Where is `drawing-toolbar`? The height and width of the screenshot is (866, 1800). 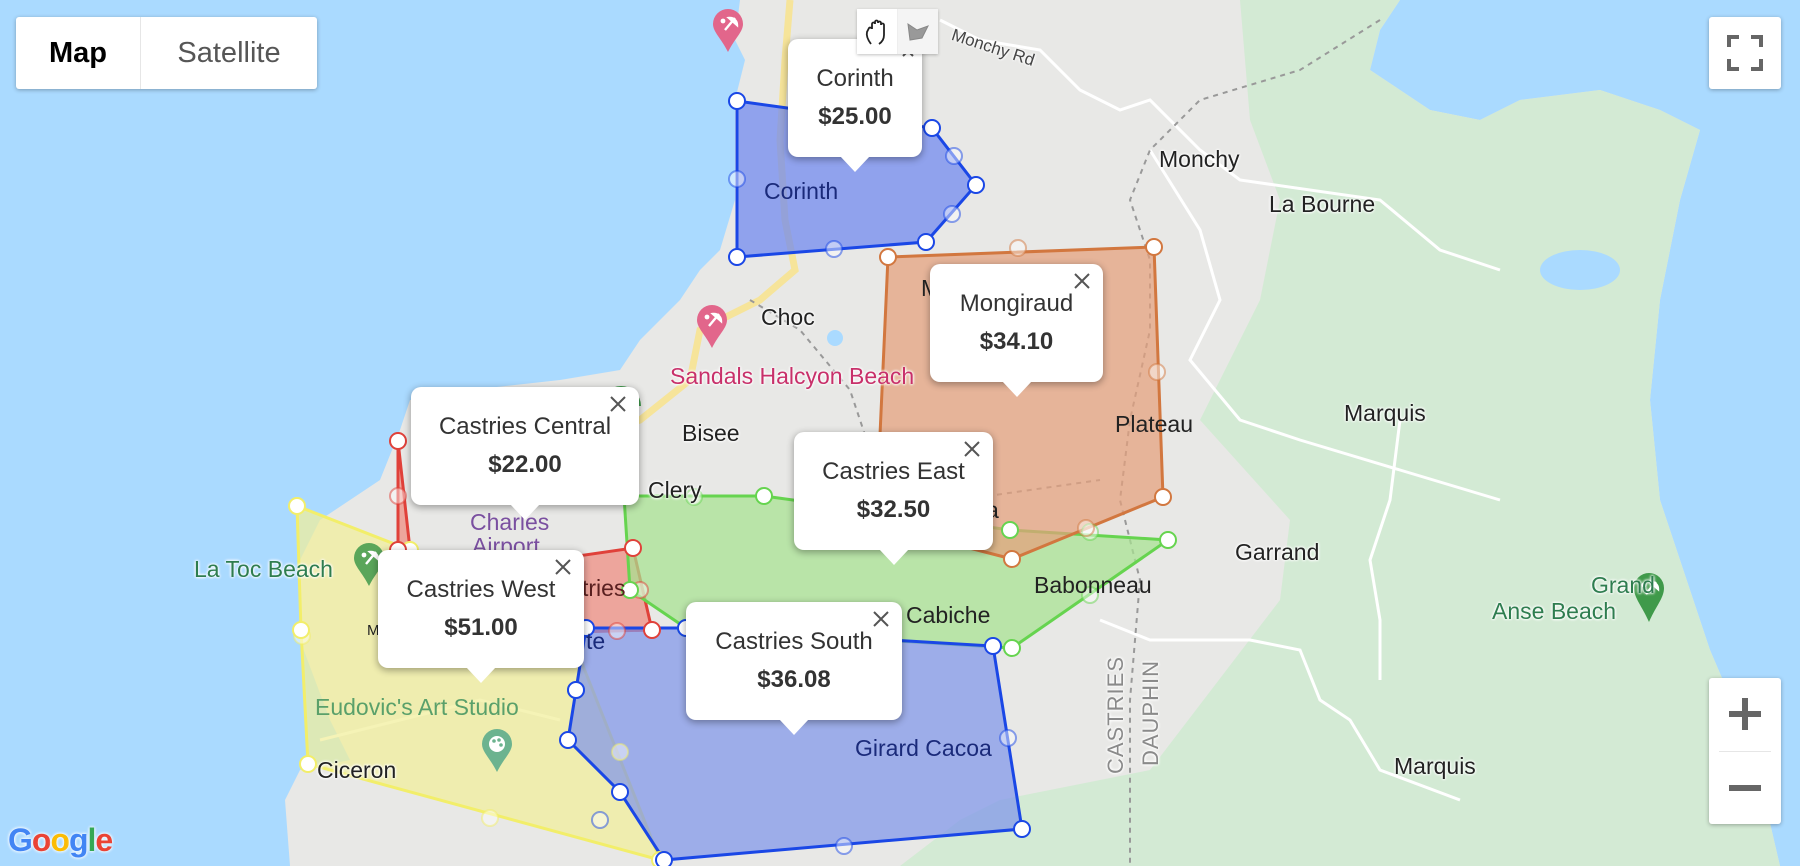
drawing-toolbar is located at coordinates (897, 31).